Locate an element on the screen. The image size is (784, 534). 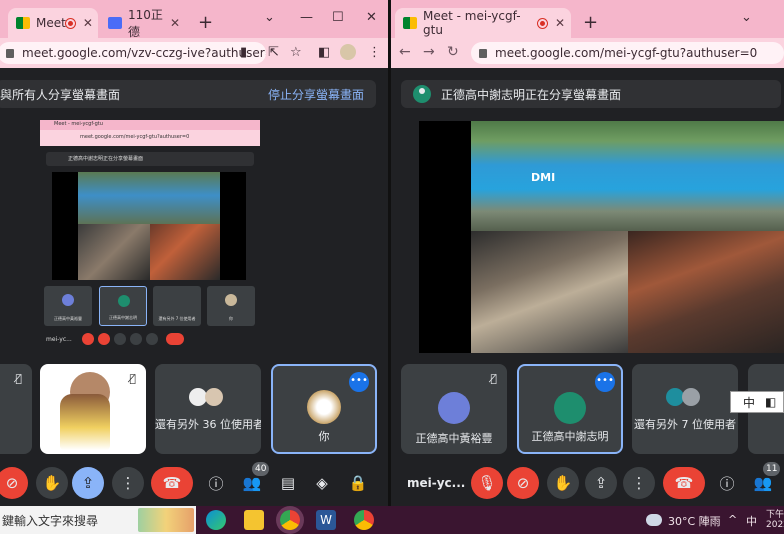
mini-tile-name: 還有另外 7 位使用者 is located at coordinates (177, 318).